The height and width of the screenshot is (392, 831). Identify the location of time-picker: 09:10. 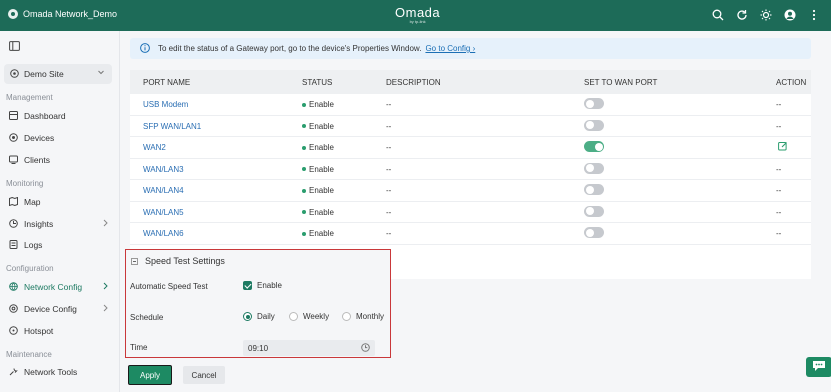
(309, 348).